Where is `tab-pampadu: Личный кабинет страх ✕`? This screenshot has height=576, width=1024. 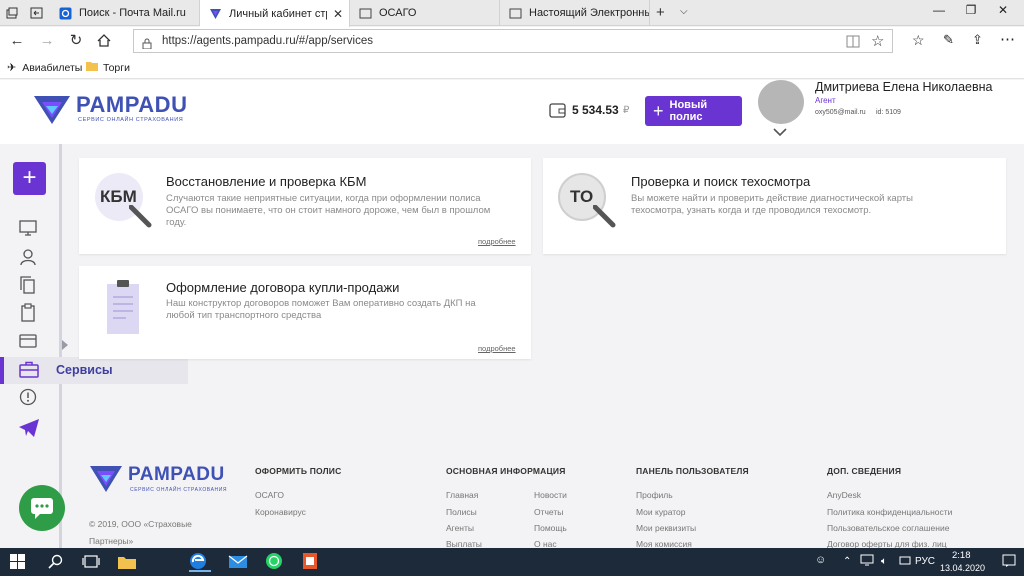
tab-pampadu: Личный кабинет страх ✕ is located at coordinates (275, 13).